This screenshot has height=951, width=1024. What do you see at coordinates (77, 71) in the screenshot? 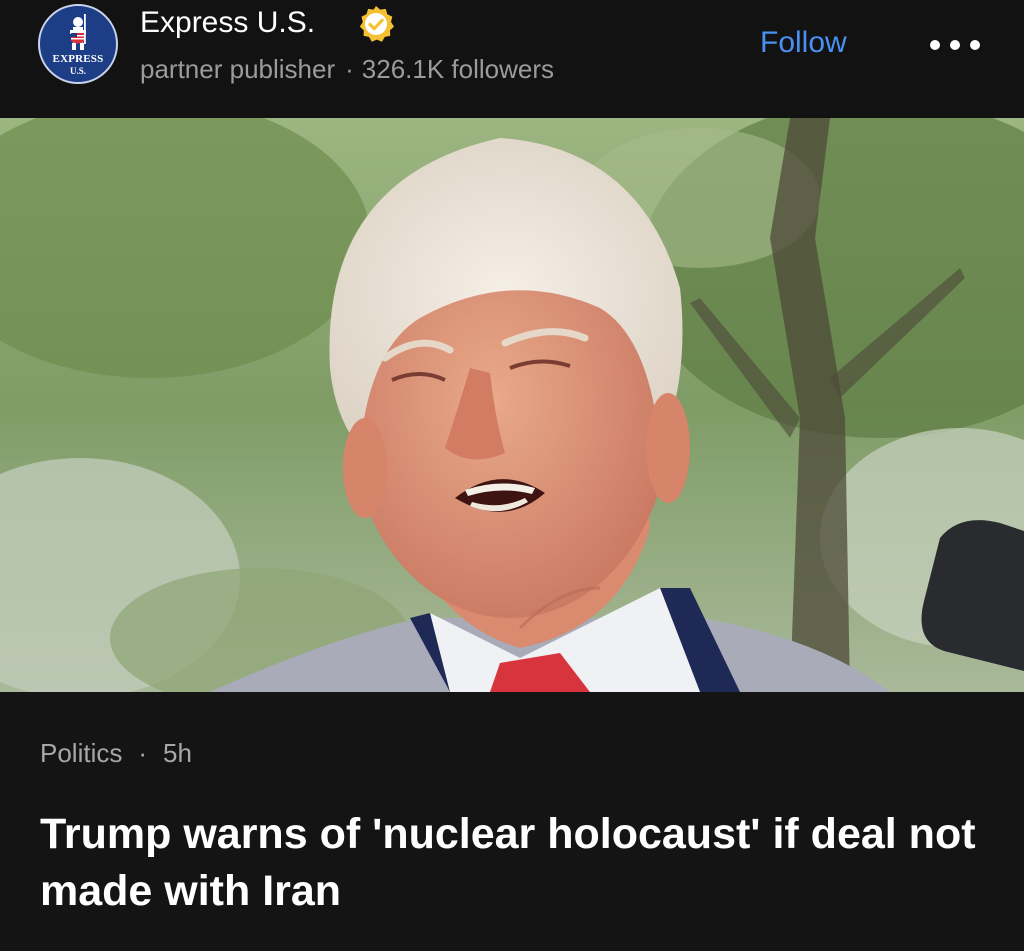
I see `logo-region: U.S.` at bounding box center [77, 71].